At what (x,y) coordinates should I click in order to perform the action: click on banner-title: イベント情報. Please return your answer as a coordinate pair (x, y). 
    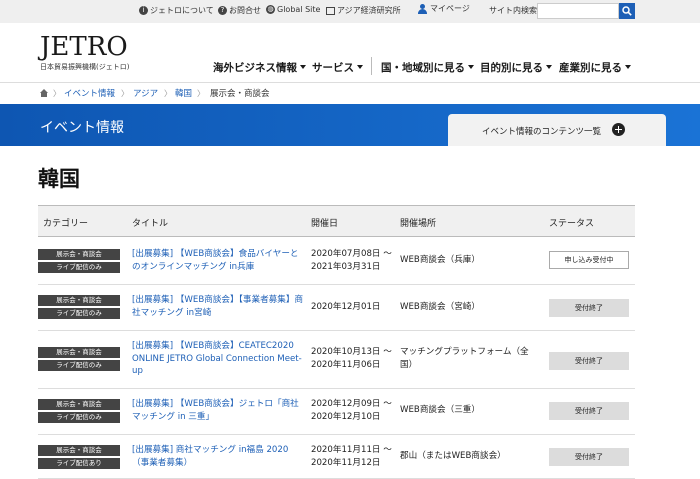
    Looking at the image, I should click on (82, 128).